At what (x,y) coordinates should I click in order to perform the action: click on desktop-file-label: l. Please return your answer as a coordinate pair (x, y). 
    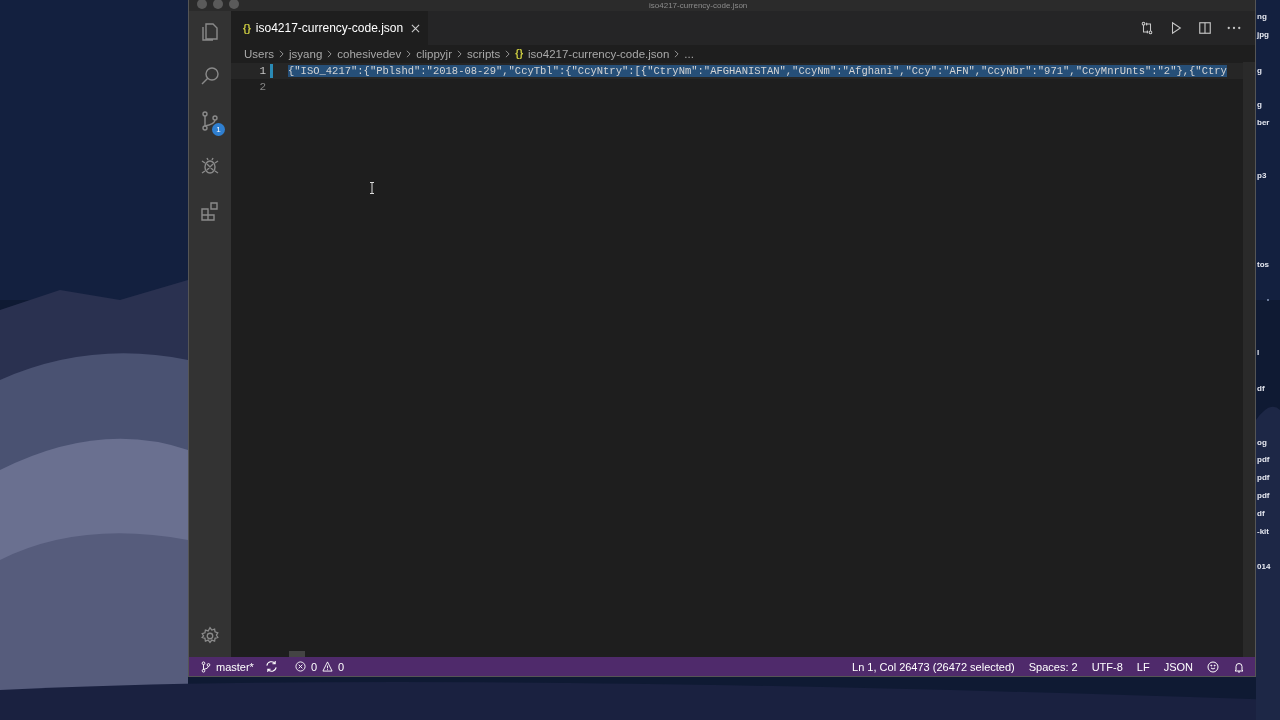
    Looking at the image, I should click on (1258, 353).